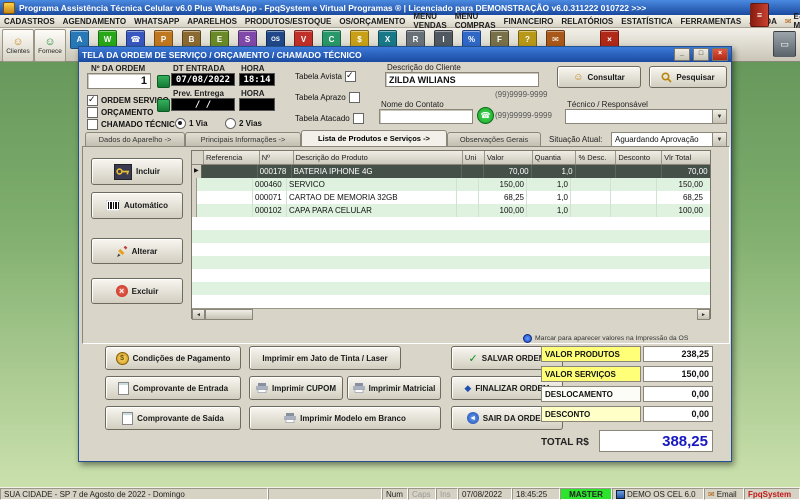 The image size is (800, 500). What do you see at coordinates (122, 171) in the screenshot?
I see `key-icon` at bounding box center [122, 171].